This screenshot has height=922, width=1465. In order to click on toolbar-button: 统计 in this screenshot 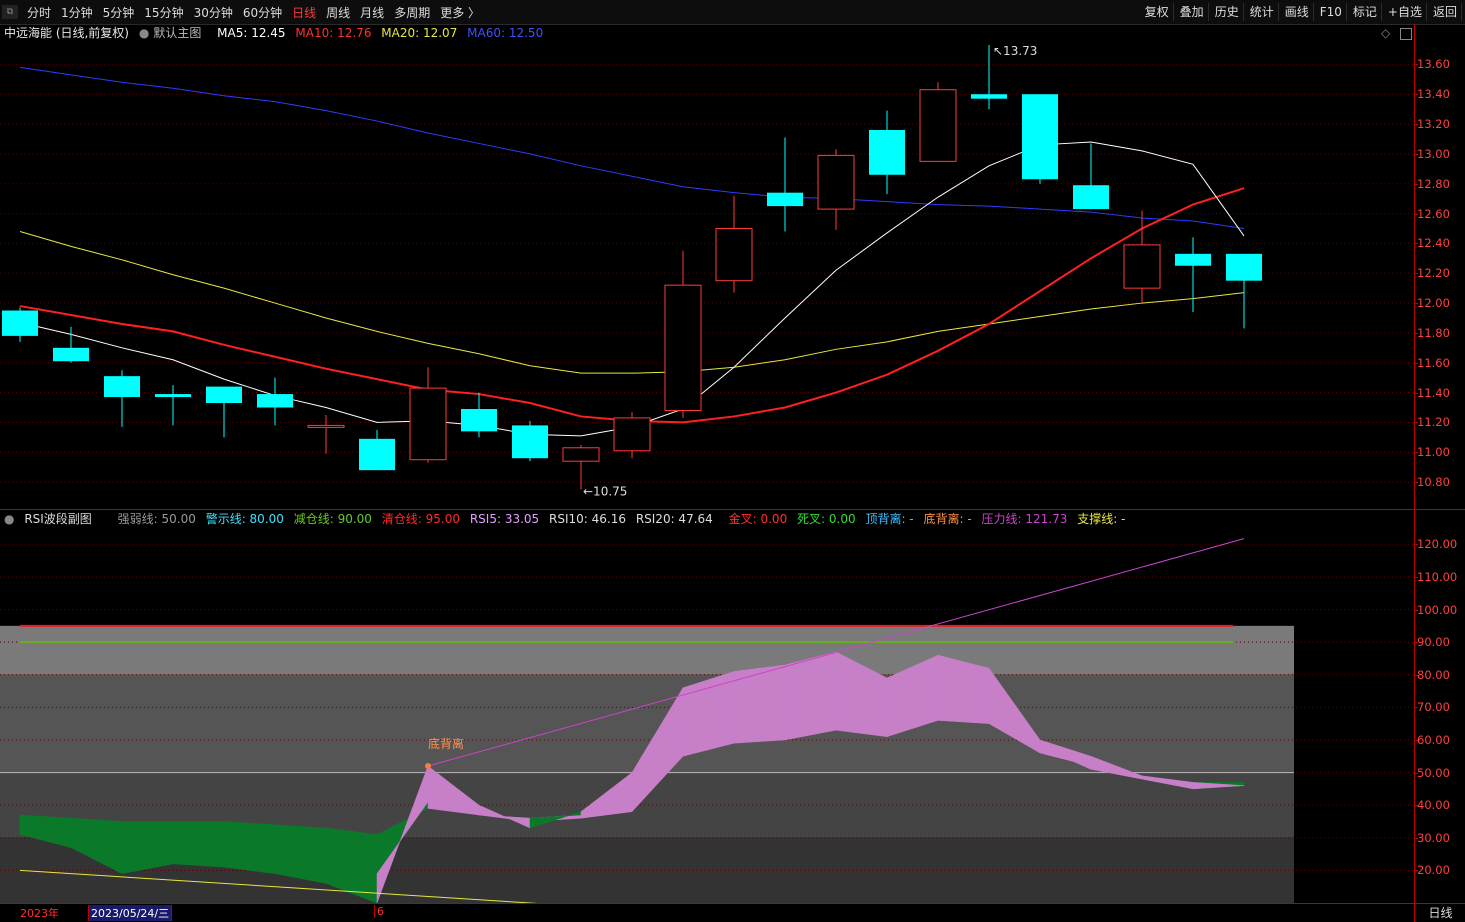, I will do `click(1262, 12)`.